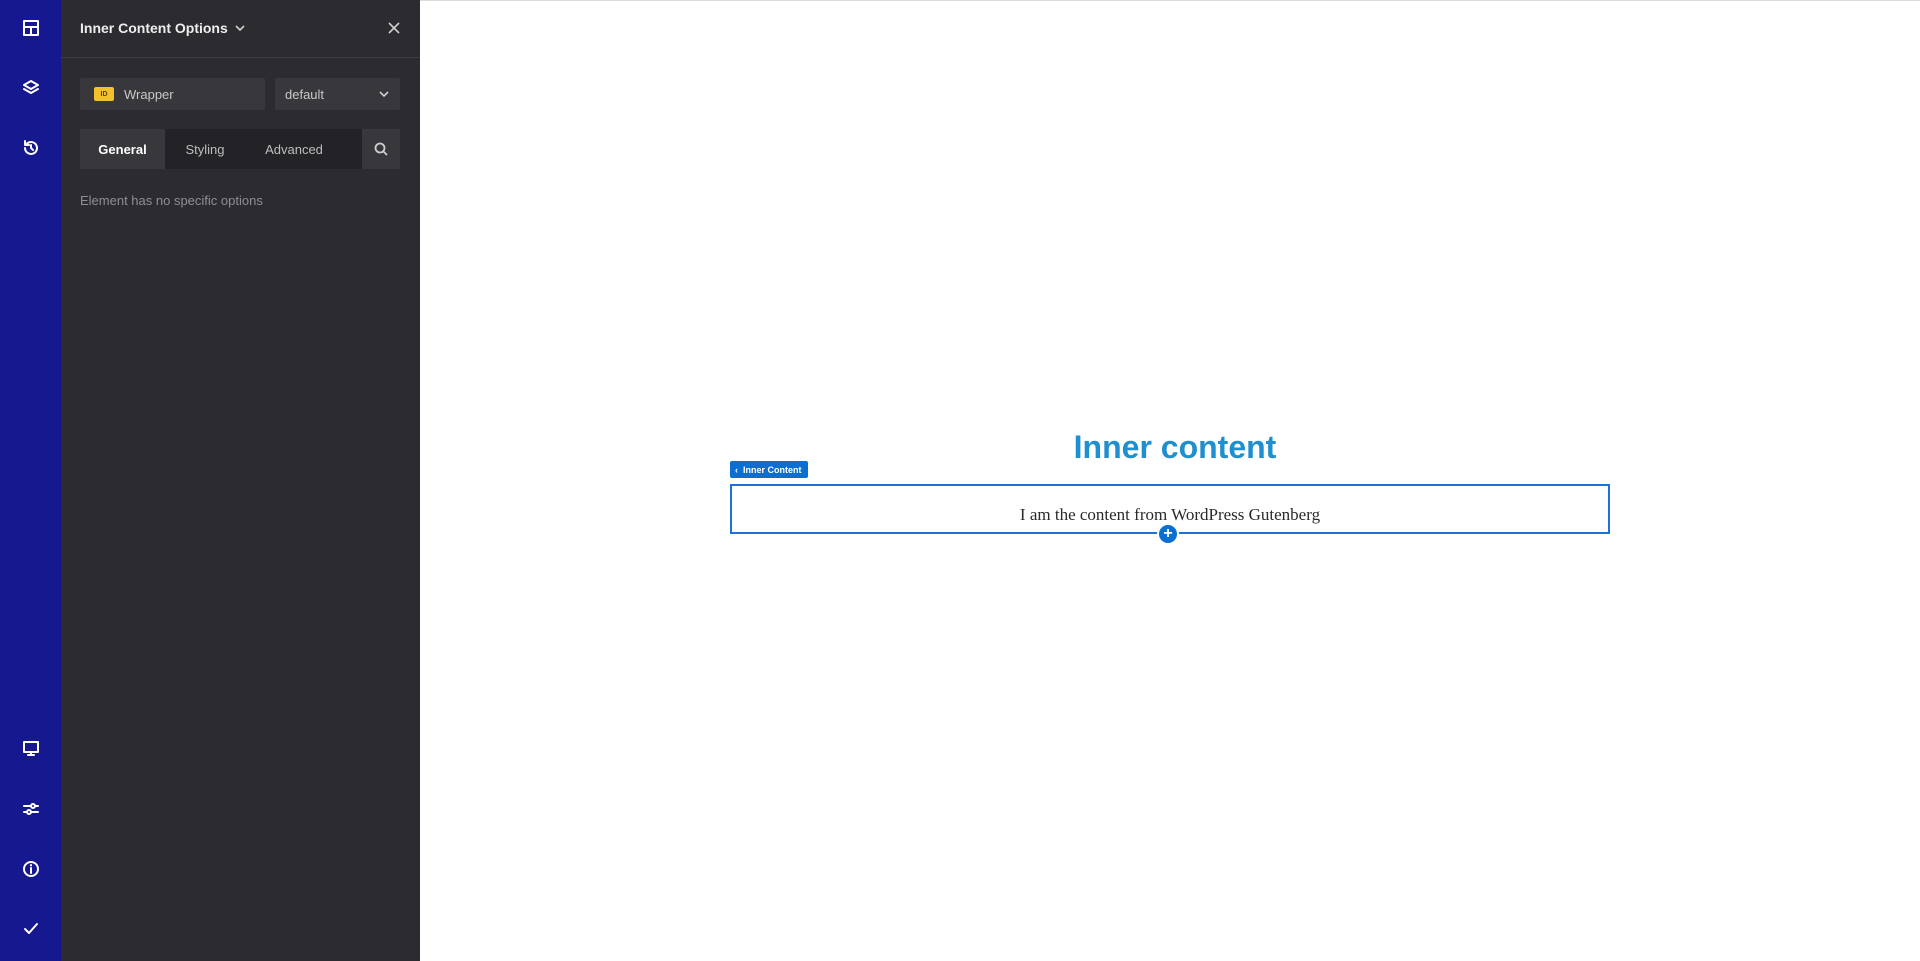  I want to click on desktop-icon, so click(31, 750).